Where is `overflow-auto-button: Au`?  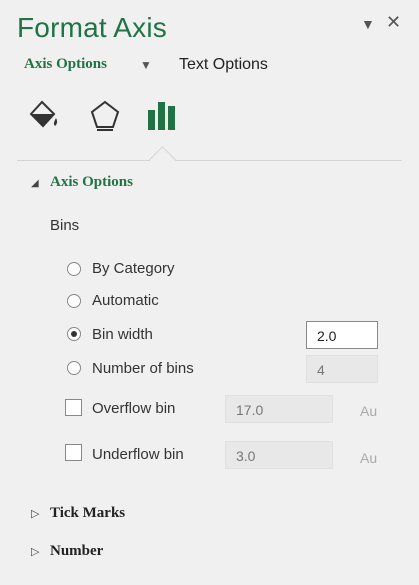
overflow-auto-button: Au is located at coordinates (368, 411).